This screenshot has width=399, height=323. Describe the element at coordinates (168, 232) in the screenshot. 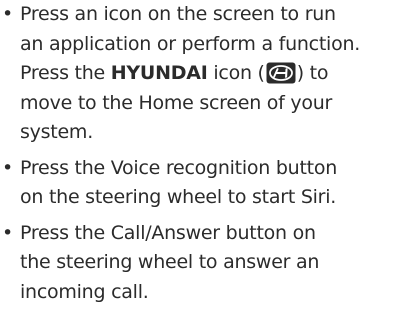

I see `text-line: Press the Call/Answer button on` at that location.